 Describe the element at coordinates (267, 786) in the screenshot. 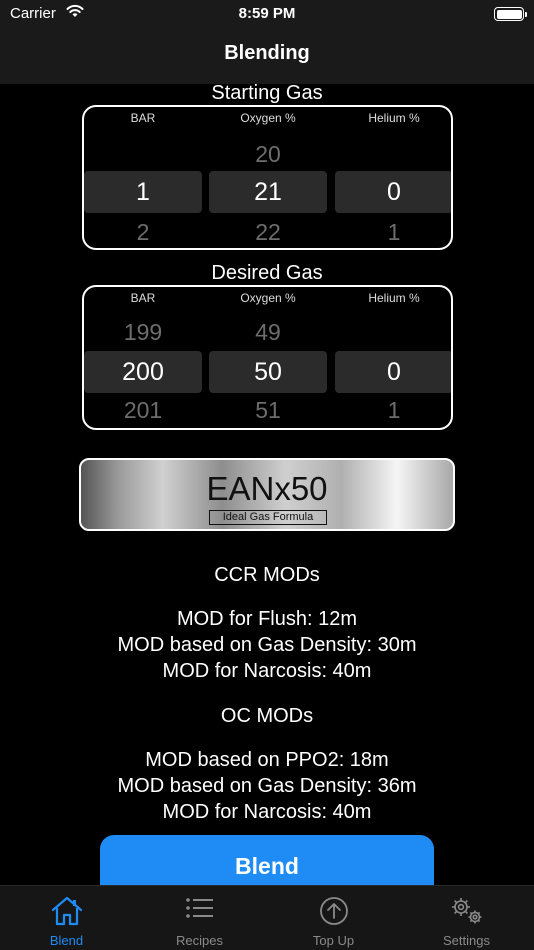

I see `oc-mod-gas-density: MOD based on Gas Density: 36m` at that location.